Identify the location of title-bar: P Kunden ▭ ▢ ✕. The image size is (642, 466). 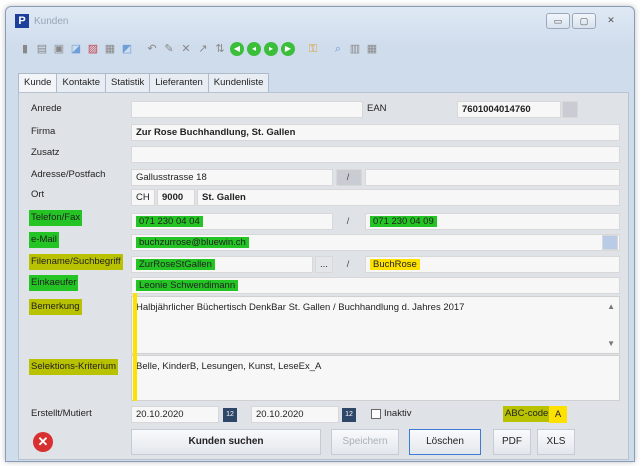
(320, 19).